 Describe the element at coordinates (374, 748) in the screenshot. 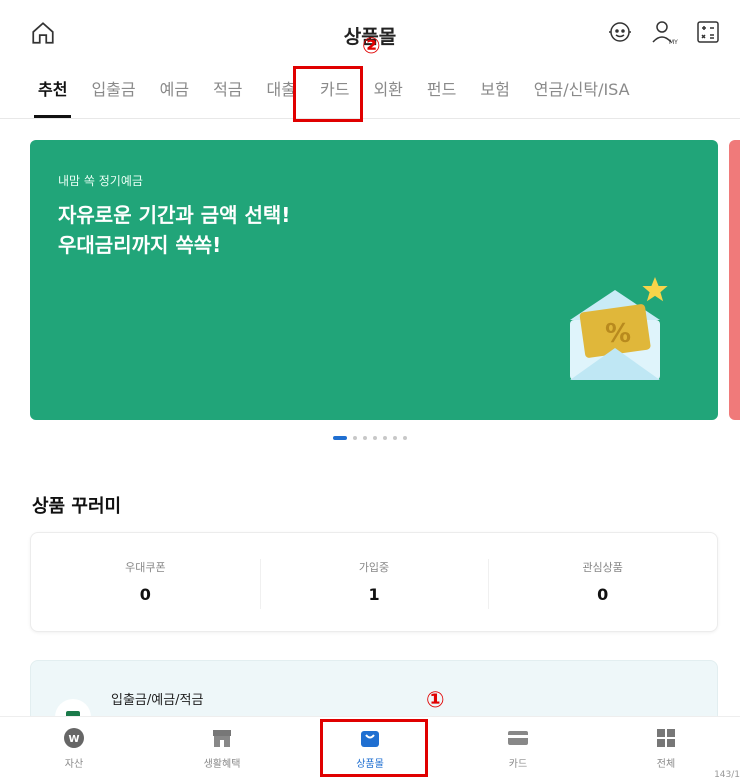

I see `highlight-box-product-mall` at that location.